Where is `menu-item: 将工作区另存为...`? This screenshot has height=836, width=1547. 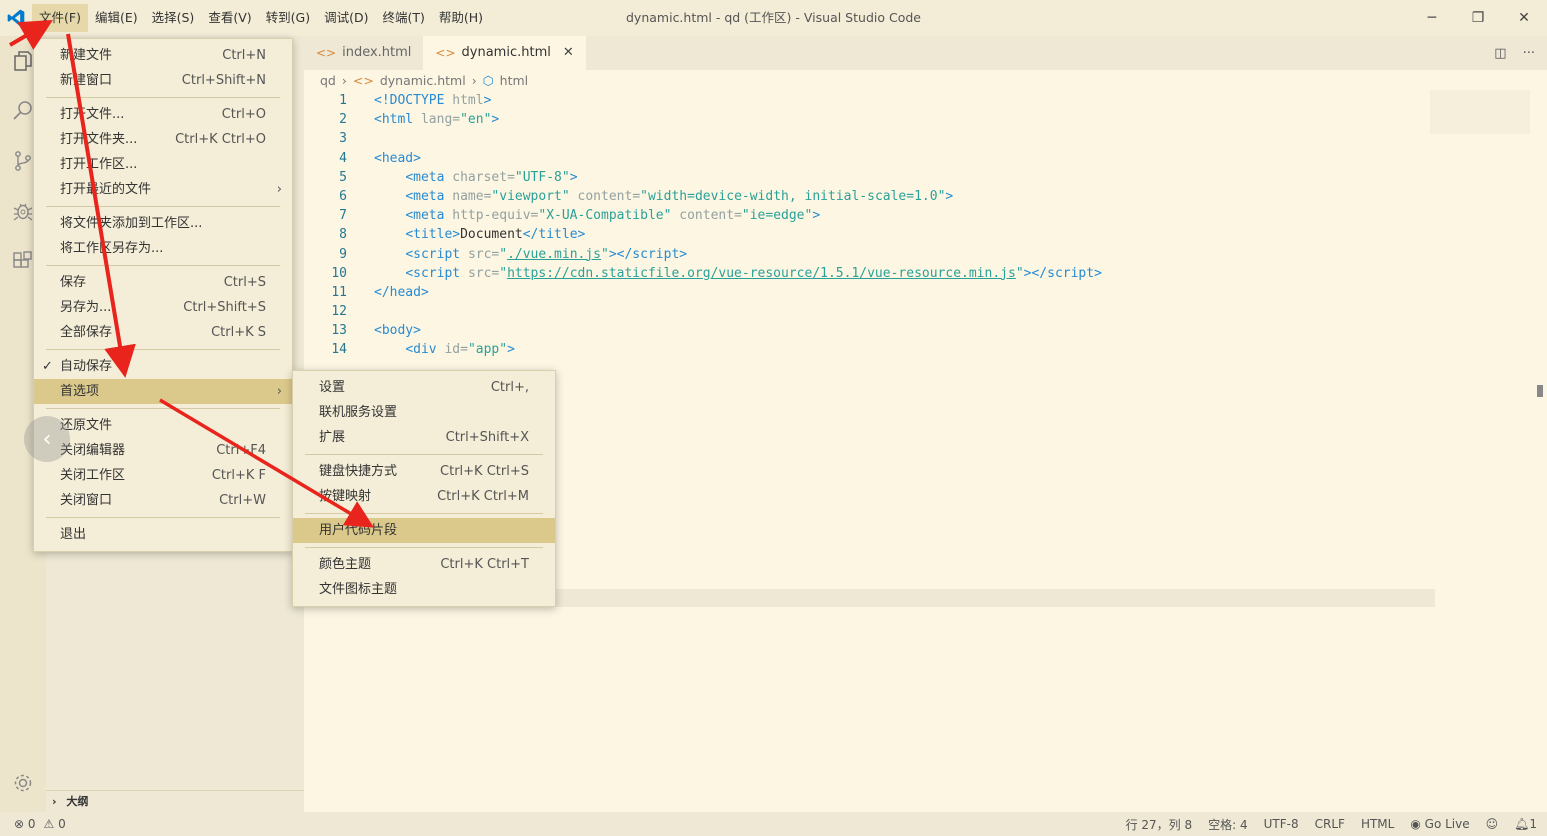
menu-item: 将工作区另存为... is located at coordinates (163, 248).